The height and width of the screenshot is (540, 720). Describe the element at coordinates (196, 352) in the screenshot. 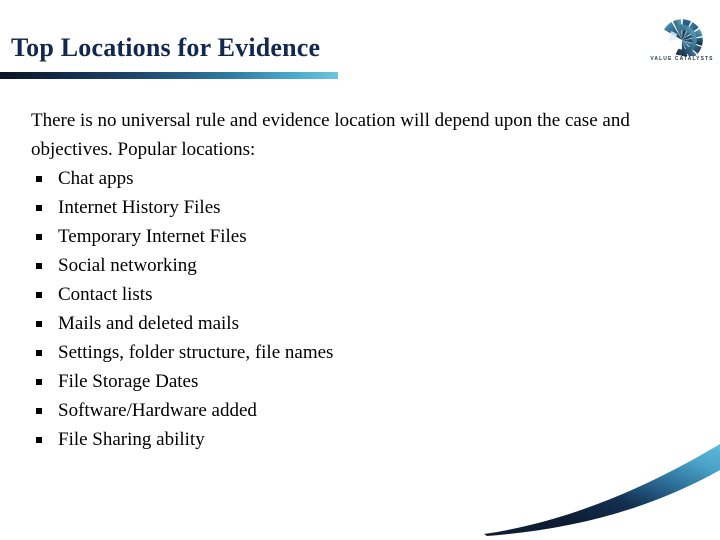

I see `list-item-label: Settings, folder structure, file names` at that location.